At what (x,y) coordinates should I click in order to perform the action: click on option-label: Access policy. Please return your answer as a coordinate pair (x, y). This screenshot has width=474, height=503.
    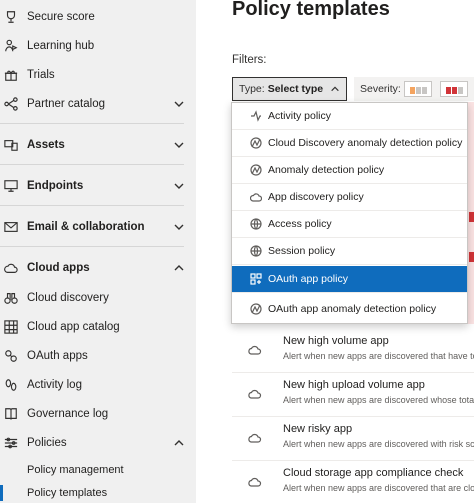
    Looking at the image, I should click on (300, 224).